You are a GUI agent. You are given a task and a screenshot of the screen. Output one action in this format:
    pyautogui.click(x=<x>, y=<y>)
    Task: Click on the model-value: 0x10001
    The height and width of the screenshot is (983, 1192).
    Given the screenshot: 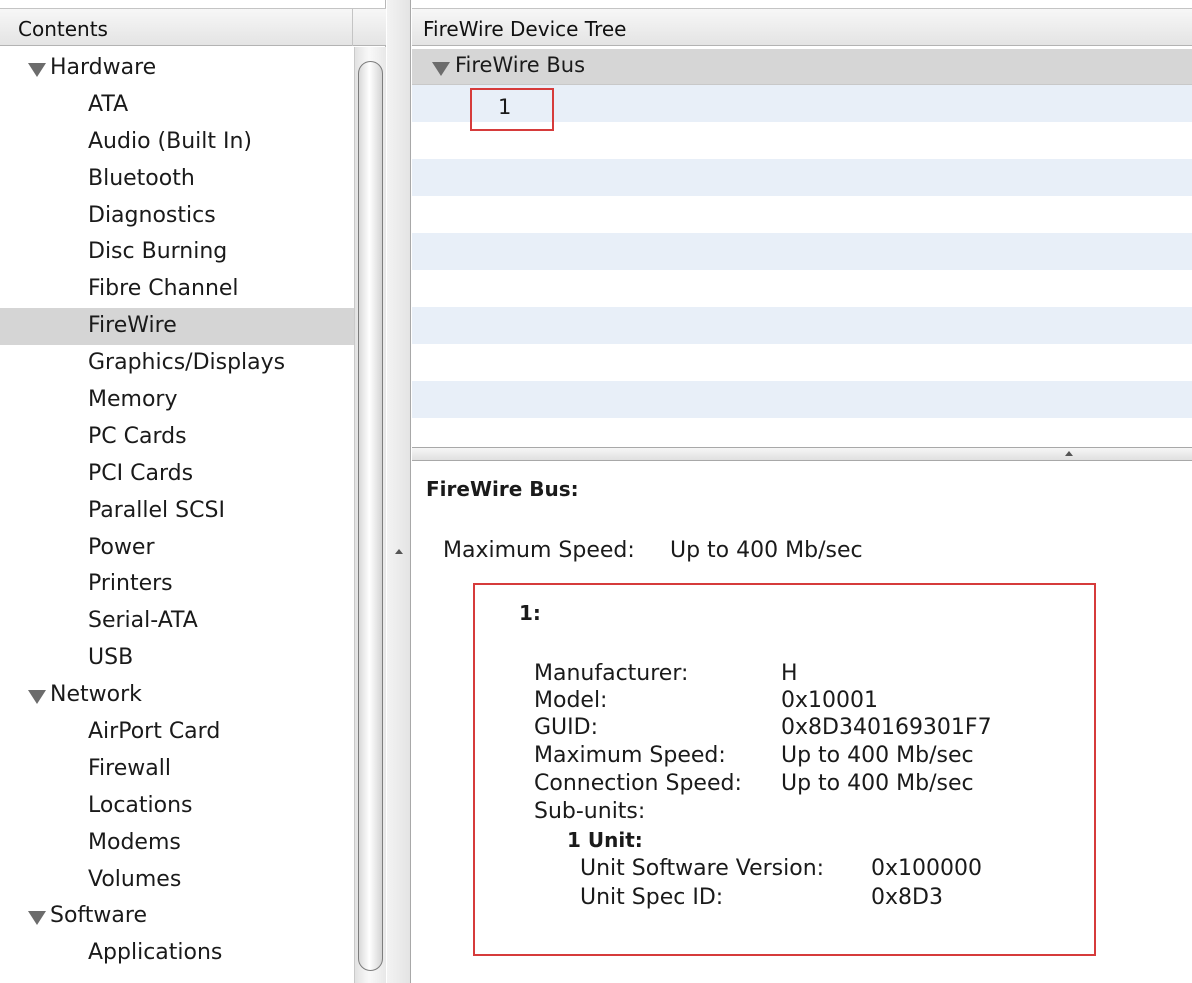 What is the action you would take?
    pyautogui.click(x=830, y=700)
    